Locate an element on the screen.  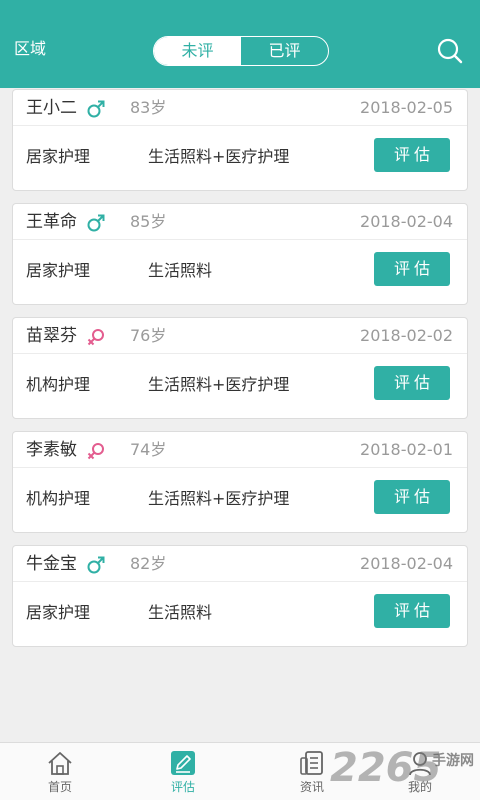
search-icon is located at coordinates (450, 51).